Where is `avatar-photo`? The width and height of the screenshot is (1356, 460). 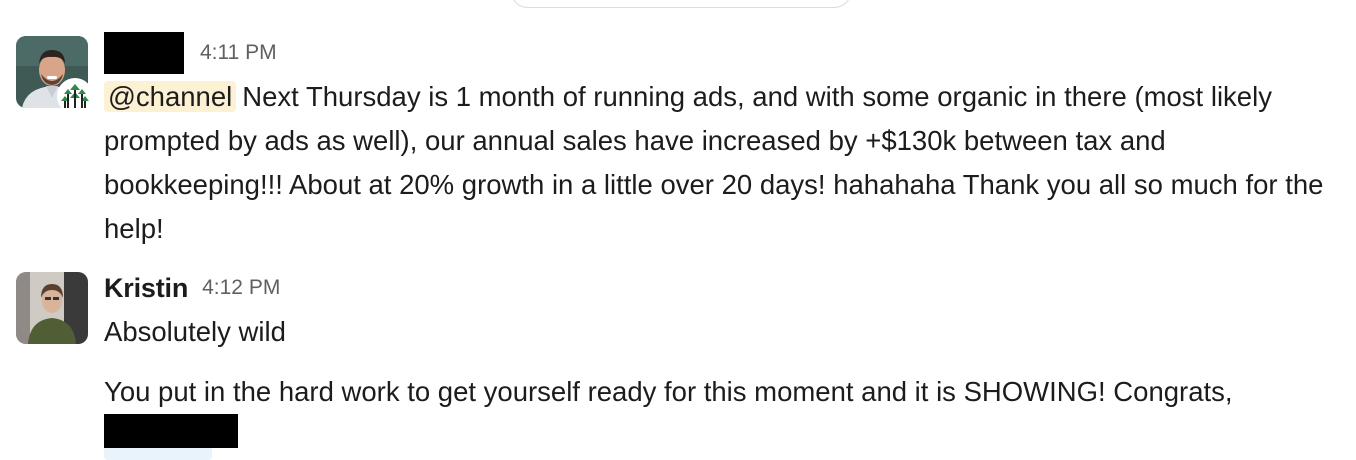
avatar-photo is located at coordinates (52, 308).